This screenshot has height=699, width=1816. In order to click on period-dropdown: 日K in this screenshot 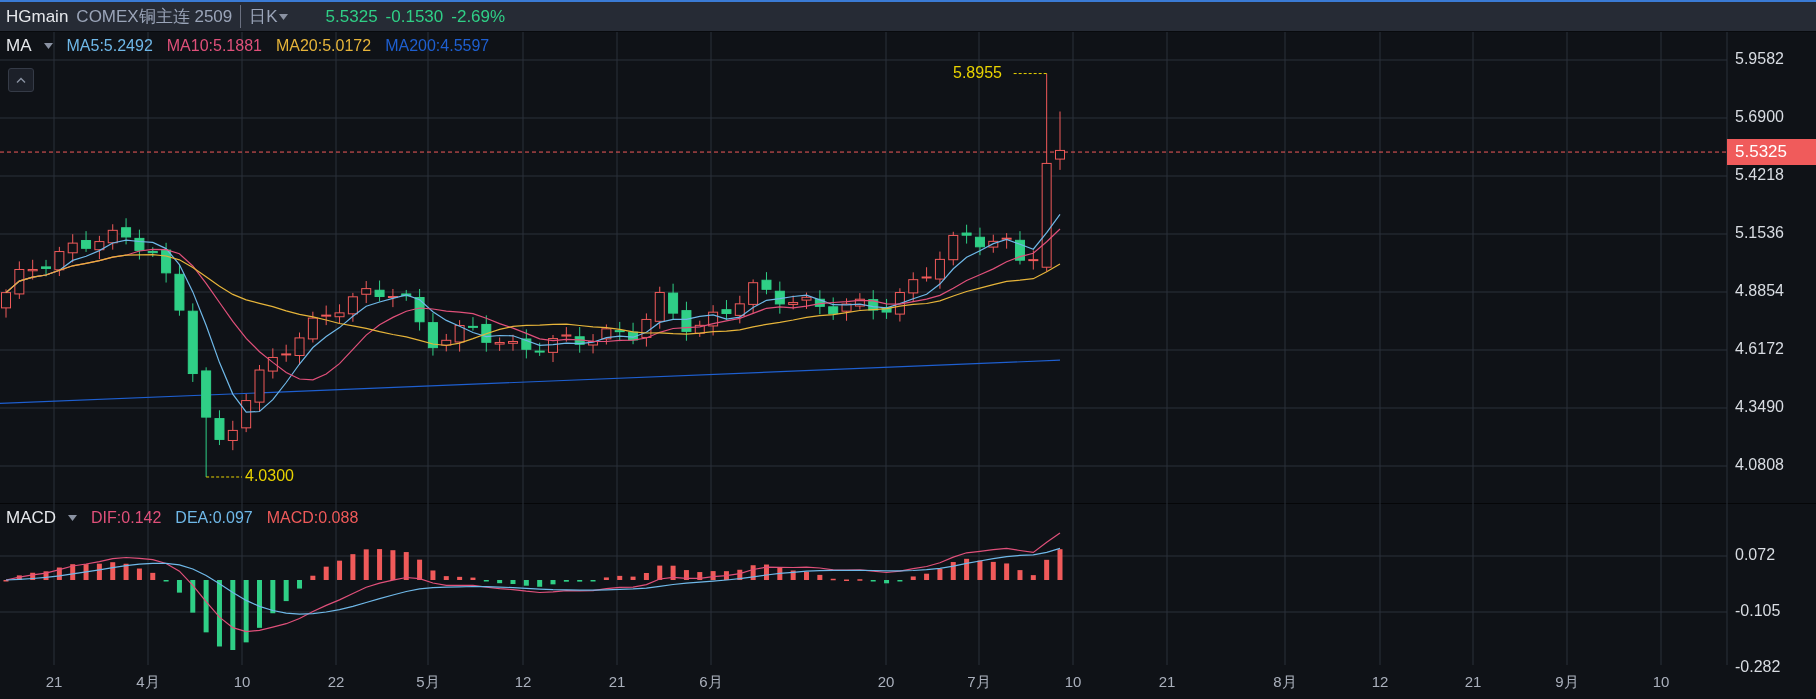, I will do `click(268, 16)`.